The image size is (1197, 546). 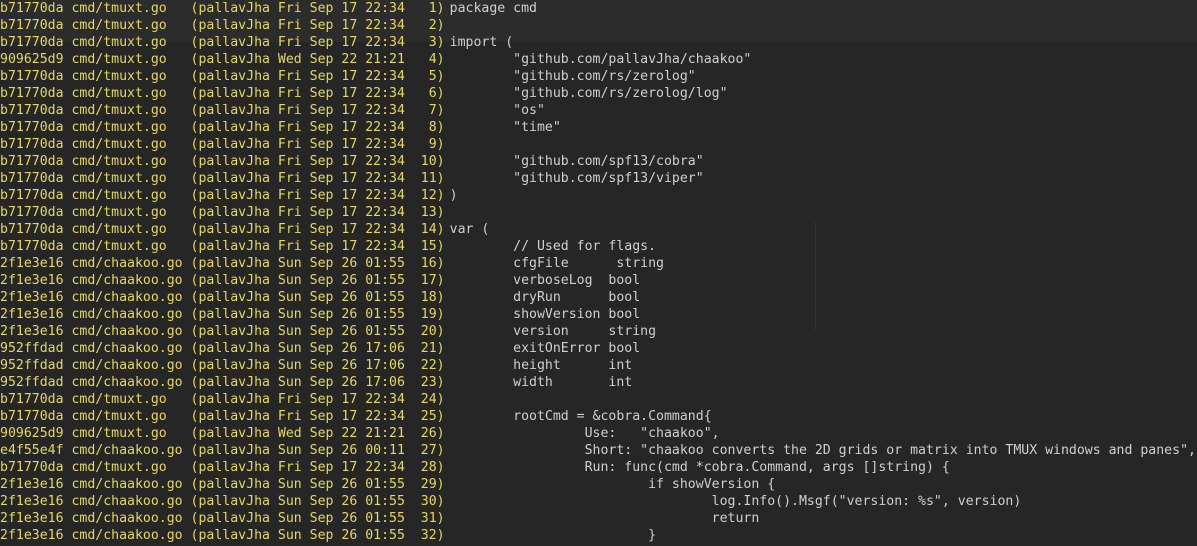 What do you see at coordinates (545, 314) in the screenshot?
I see `source-code: showVersion bool` at bounding box center [545, 314].